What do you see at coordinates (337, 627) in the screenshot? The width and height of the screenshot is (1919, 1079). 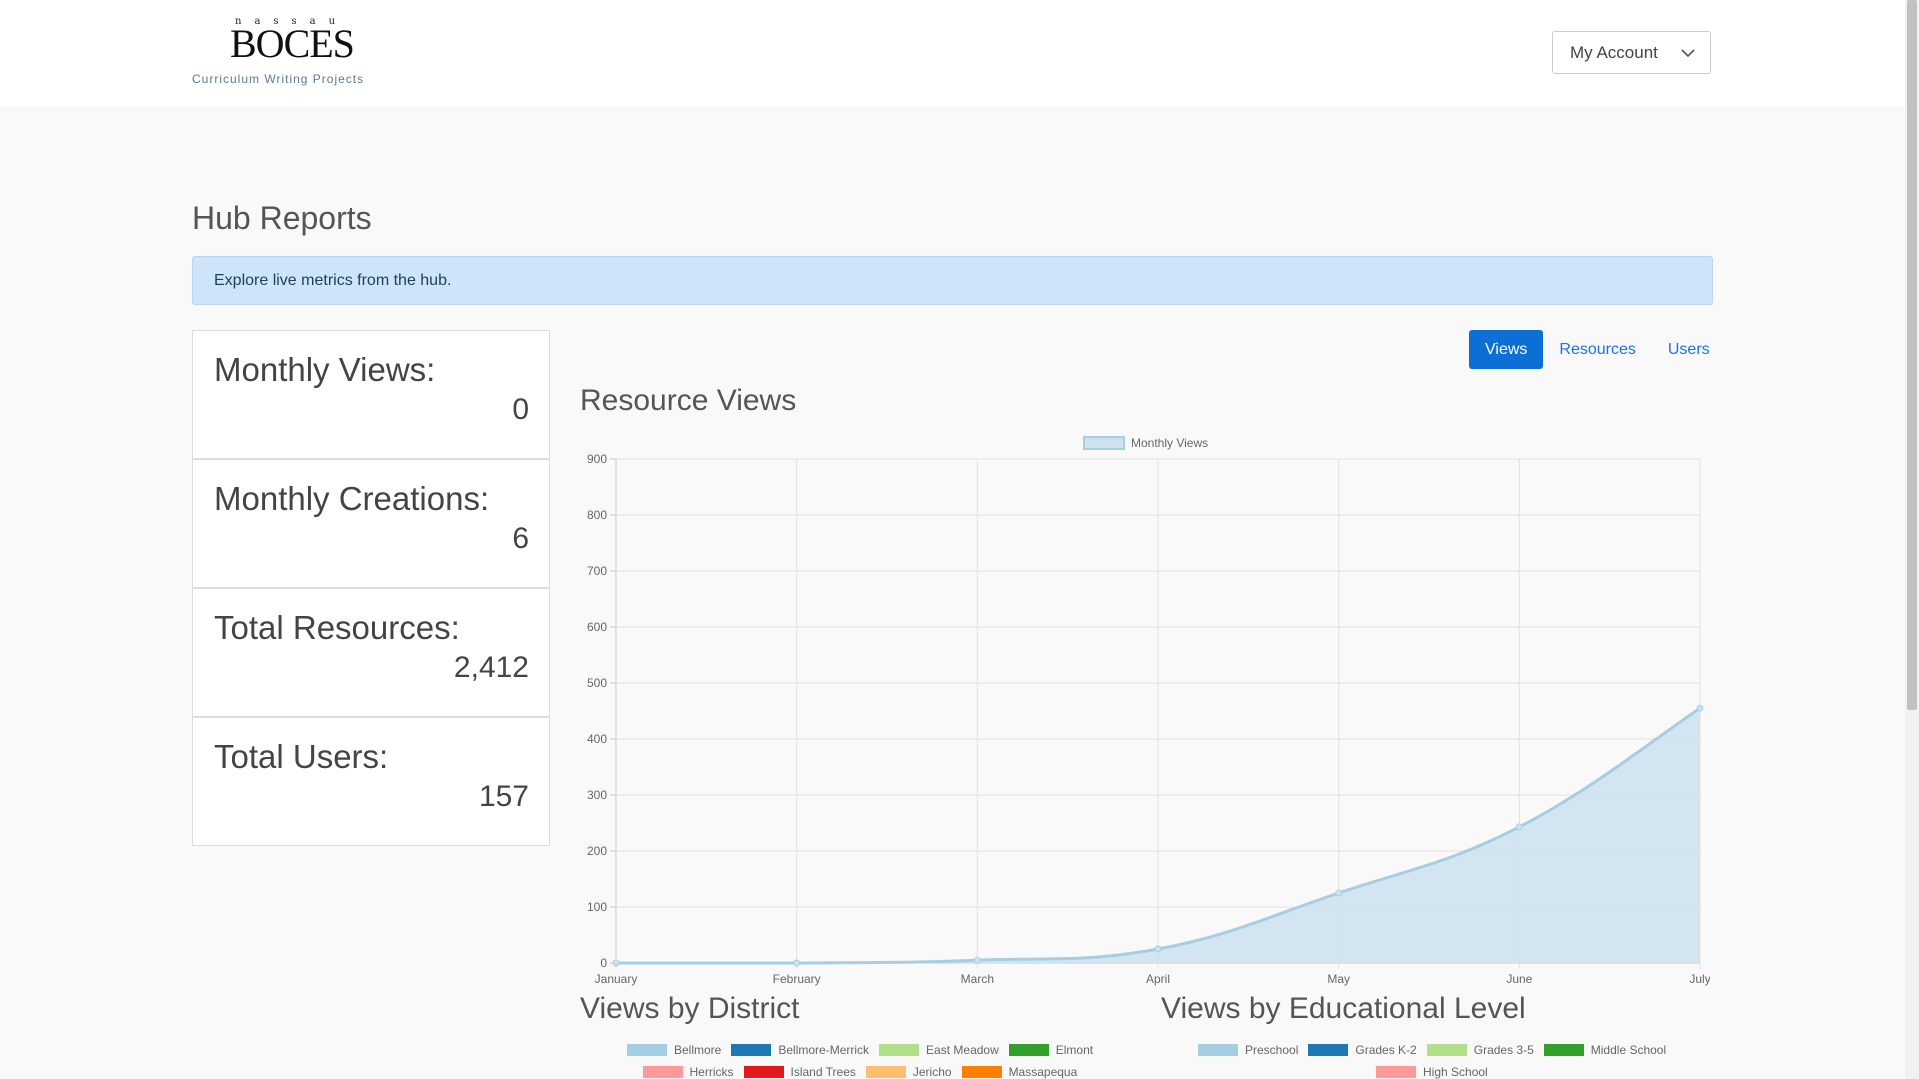 I see `stat-label: Total Resources:` at bounding box center [337, 627].